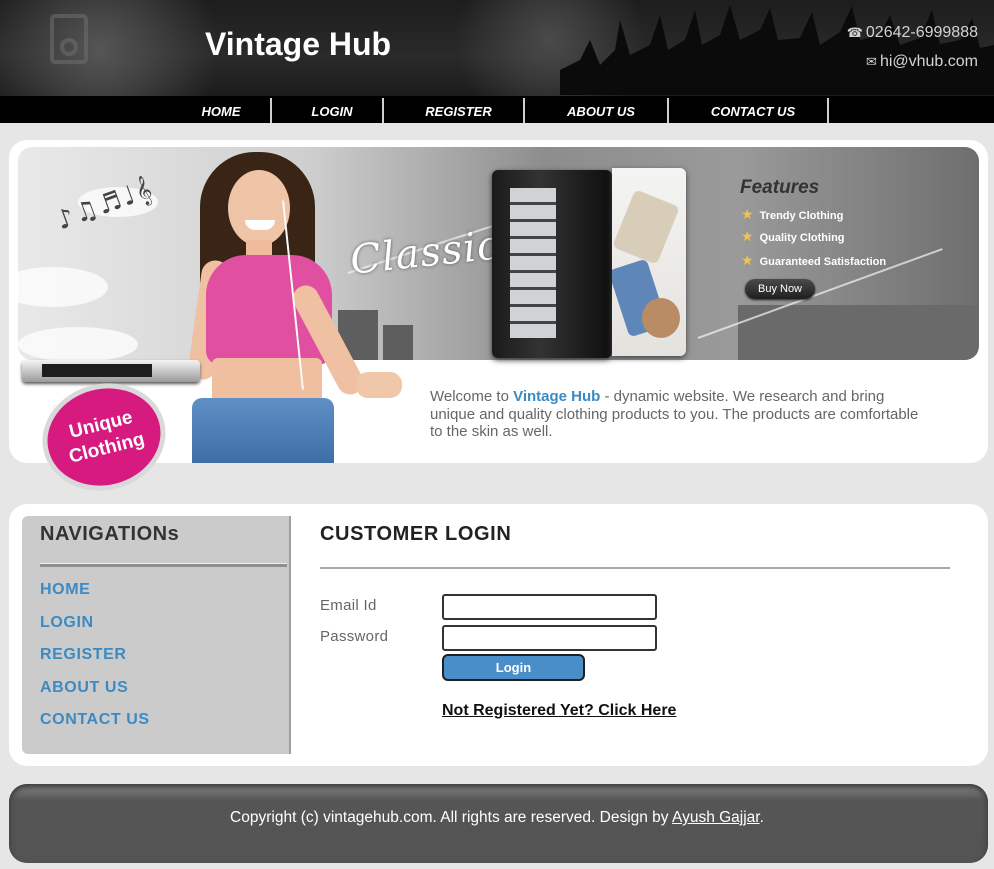 The width and height of the screenshot is (994, 869). Describe the element at coordinates (67, 623) in the screenshot. I see `sidebar-item-login: LOGIN` at that location.